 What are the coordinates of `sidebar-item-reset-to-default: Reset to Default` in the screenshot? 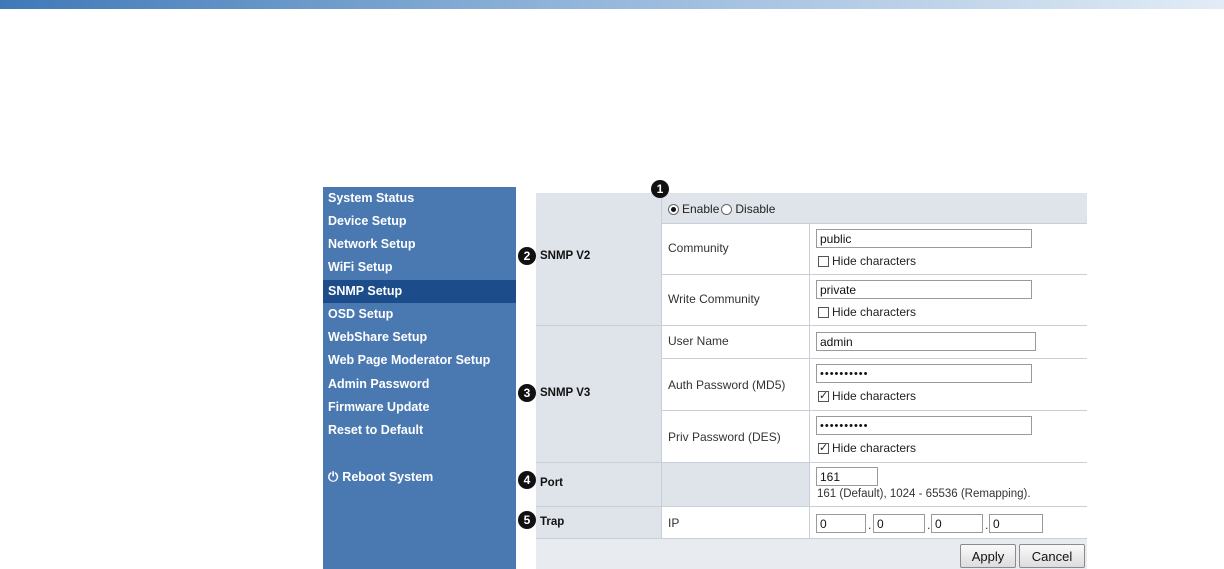 It's located at (419, 430).